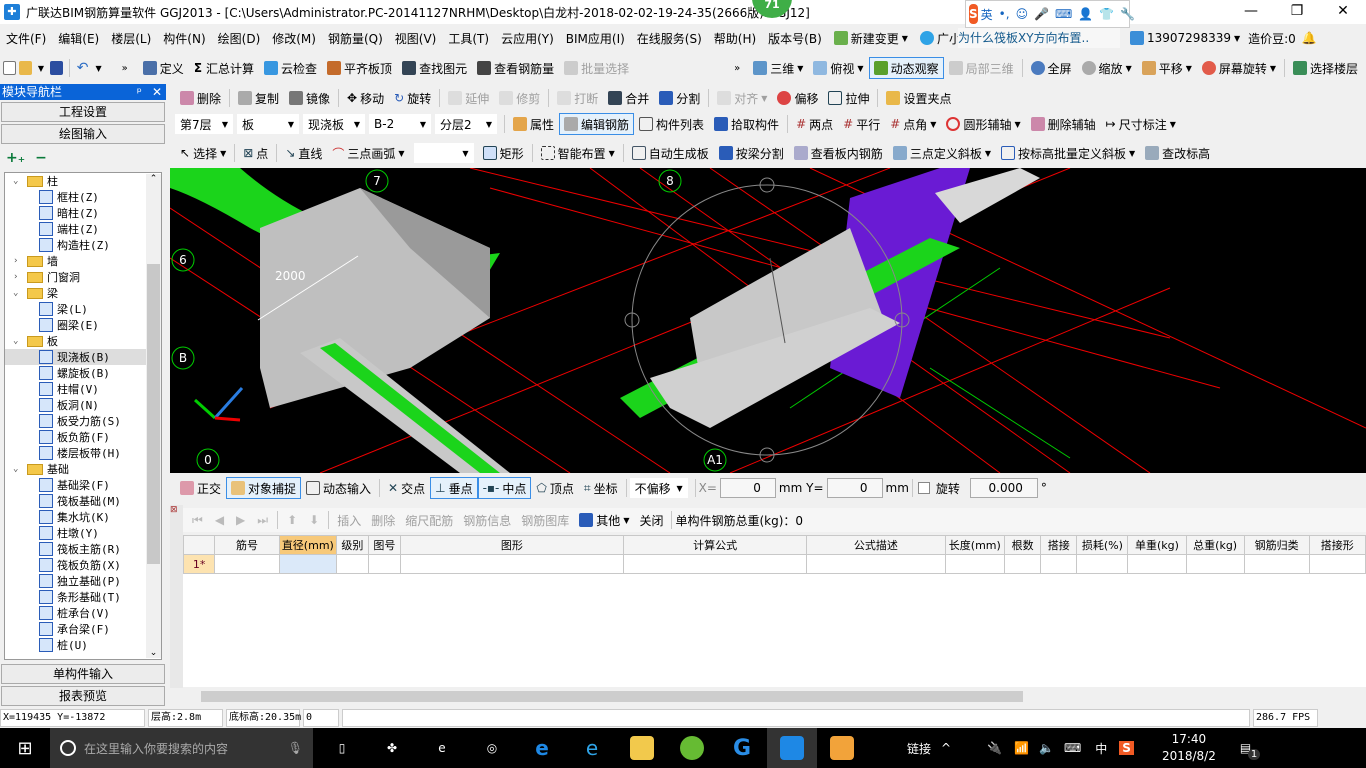 This screenshot has height=768, width=1366. Describe the element at coordinates (994, 748) in the screenshot. I see `power-icon: 🔌` at that location.